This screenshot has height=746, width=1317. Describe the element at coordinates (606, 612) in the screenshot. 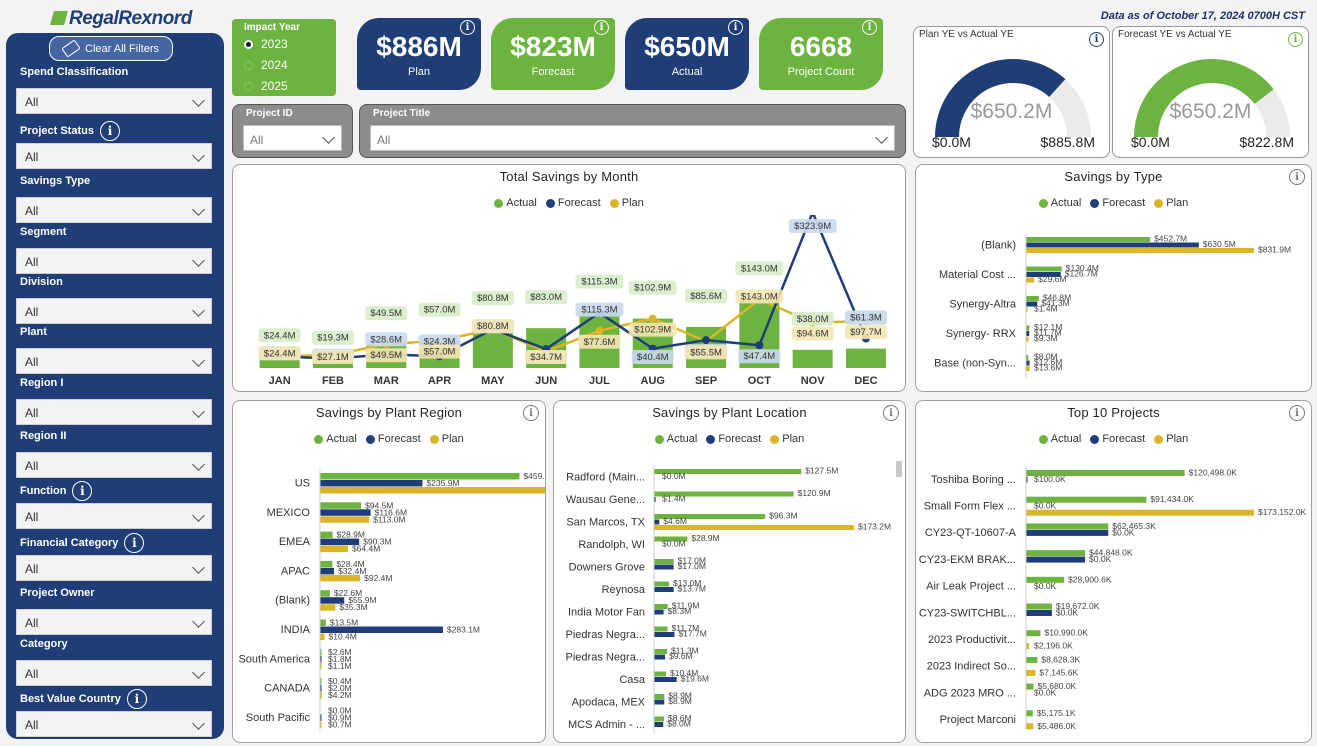

I see `category-label: India Motor Fan` at that location.